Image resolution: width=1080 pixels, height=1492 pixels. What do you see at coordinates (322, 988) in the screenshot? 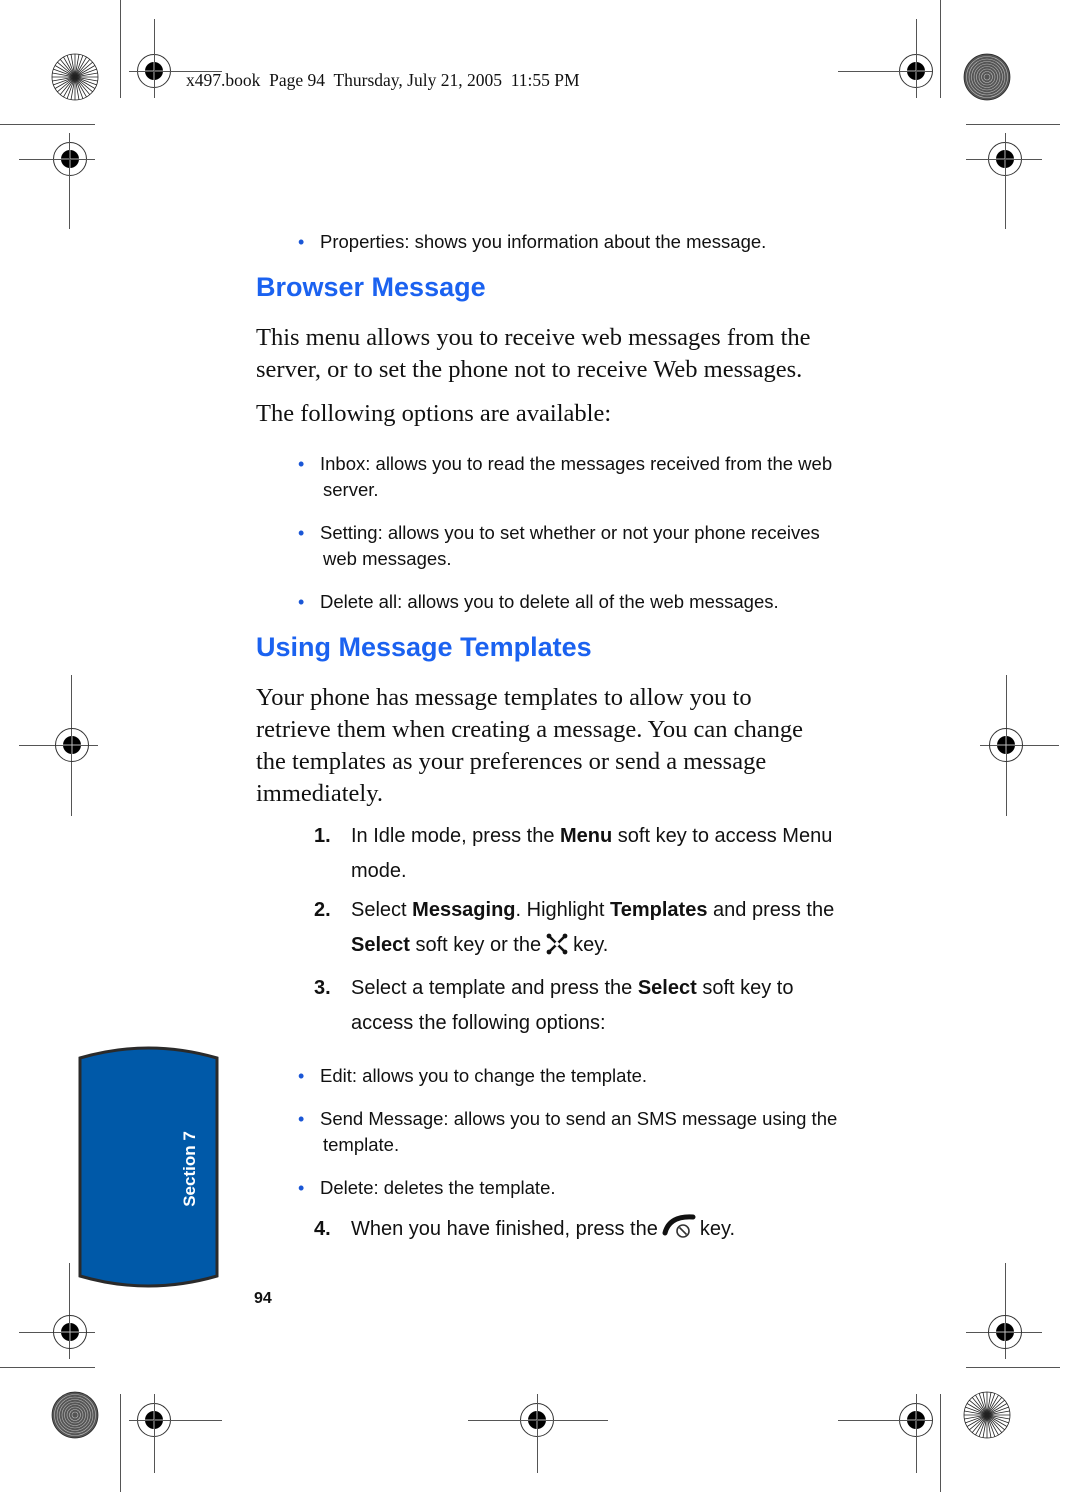
I see `step-number: 3.` at bounding box center [322, 988].